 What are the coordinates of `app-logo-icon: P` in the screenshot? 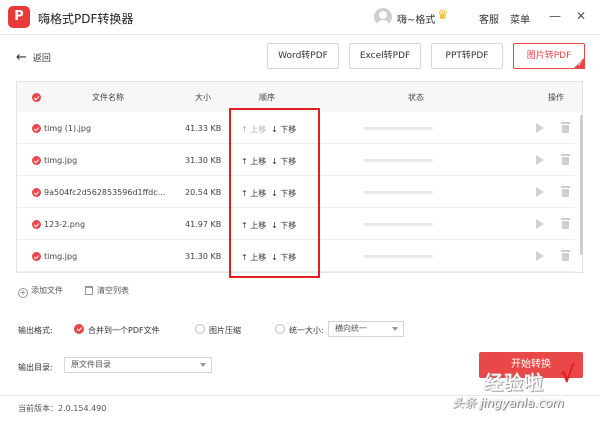 It's located at (19, 17).